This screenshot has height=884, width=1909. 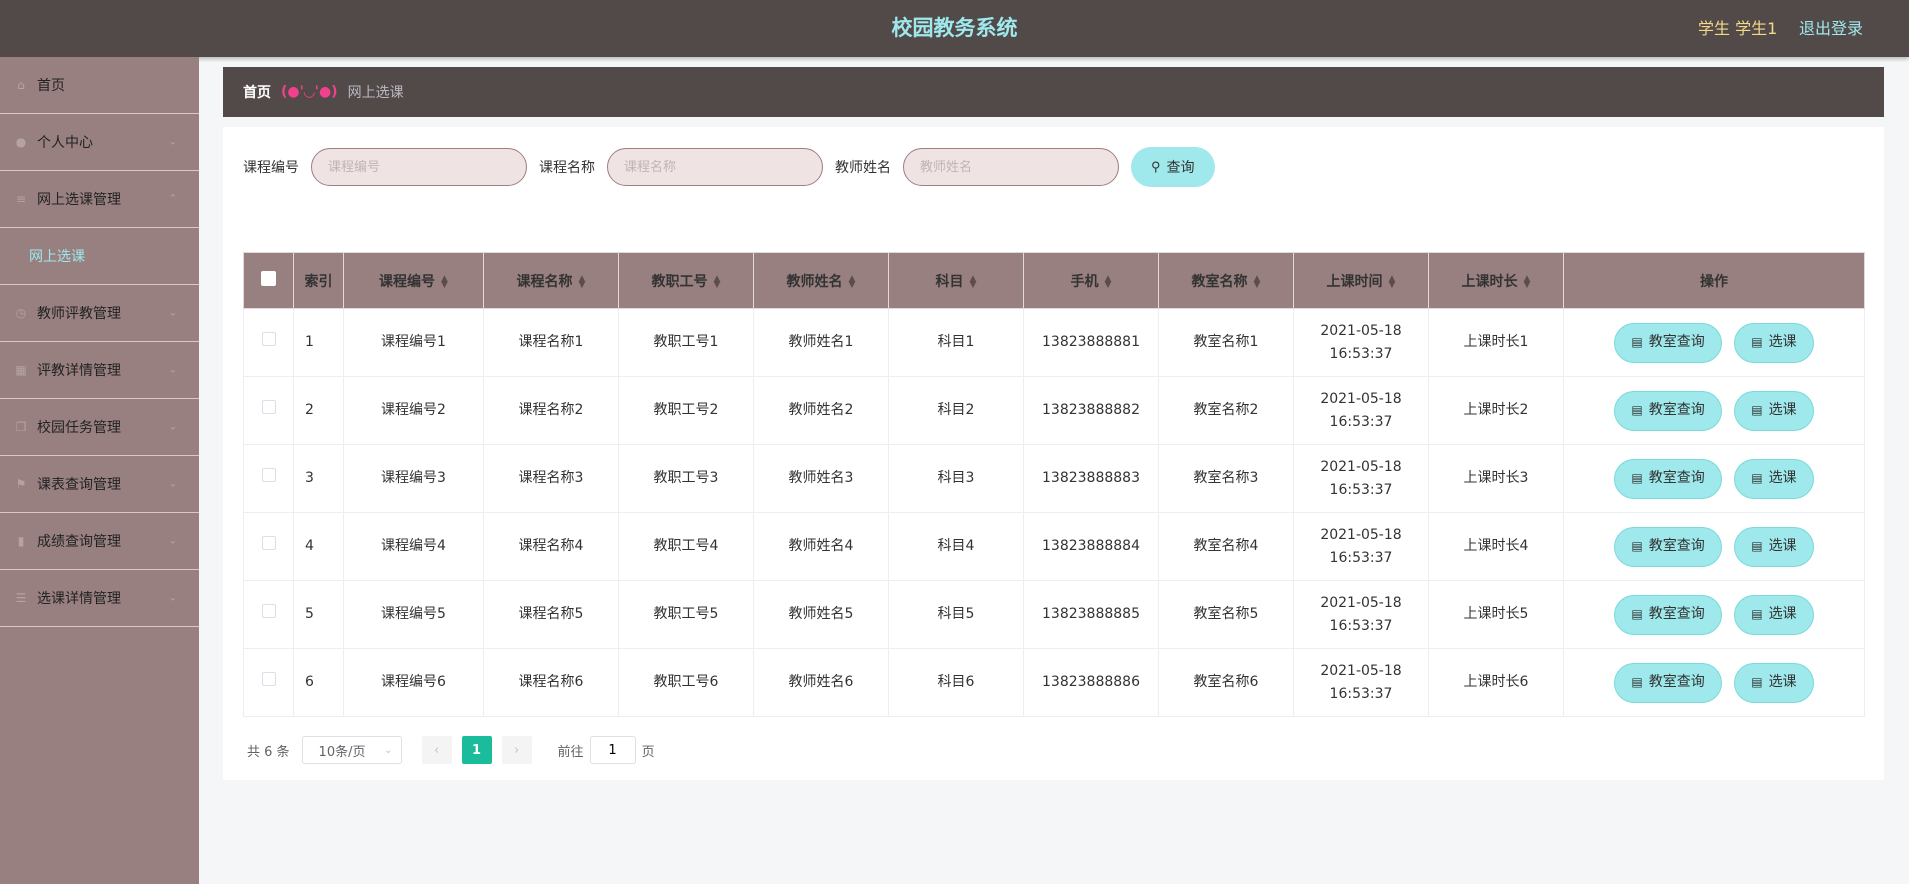 What do you see at coordinates (99, 313) in the screenshot?
I see `sidebar-item-teacher-evaluation: ◷ 教师评教管理 ⌄` at bounding box center [99, 313].